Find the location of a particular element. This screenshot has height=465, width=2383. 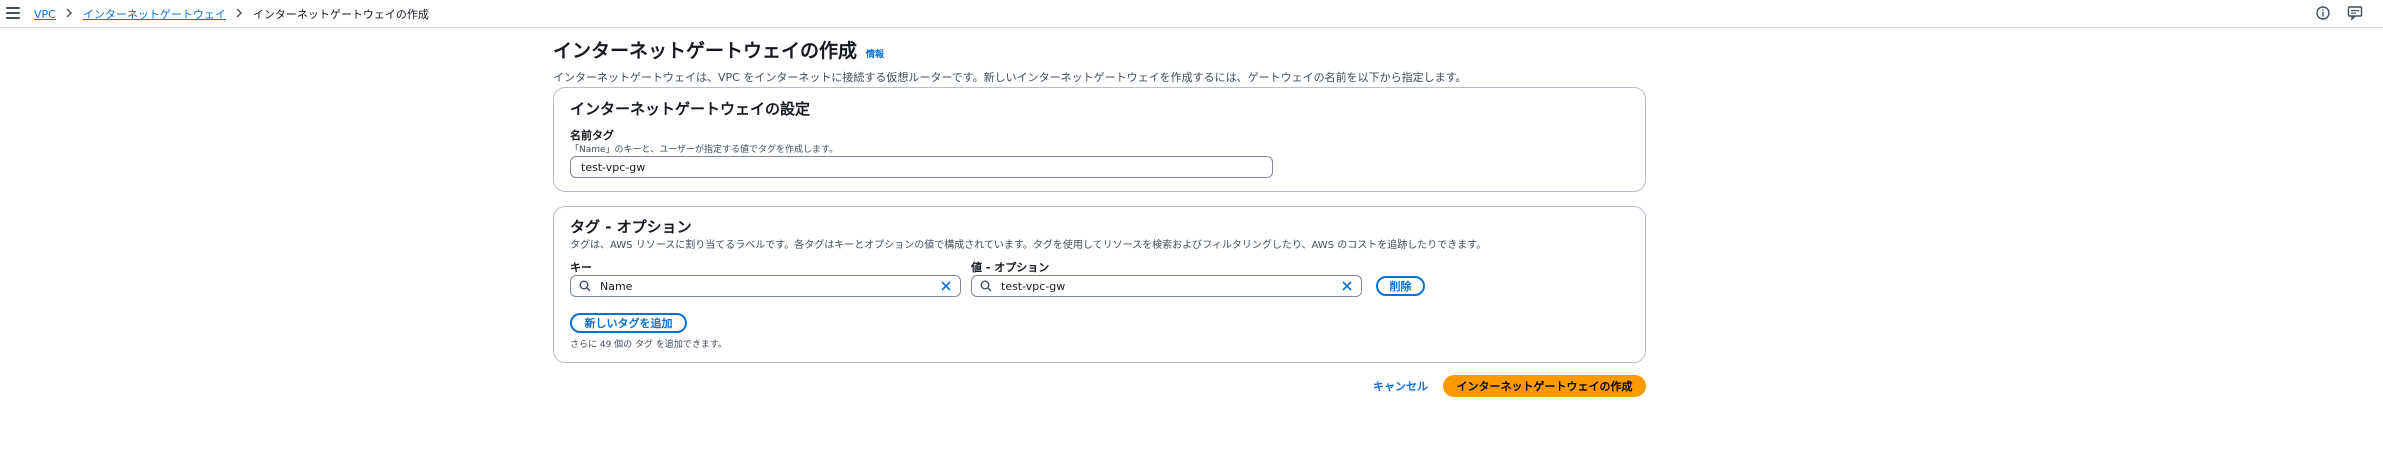

page-title: インターネットゲートウェイの作成 is located at coordinates (705, 51).